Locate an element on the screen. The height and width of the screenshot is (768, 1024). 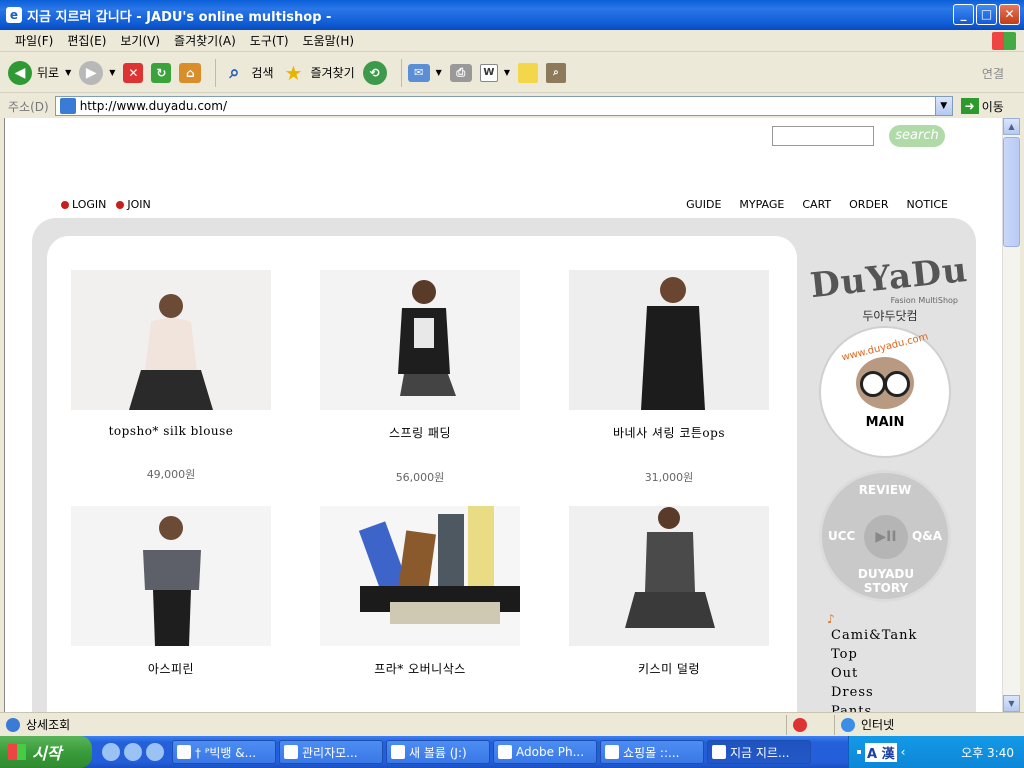
category-item: Cami&Tank is located at coordinates (874, 635).